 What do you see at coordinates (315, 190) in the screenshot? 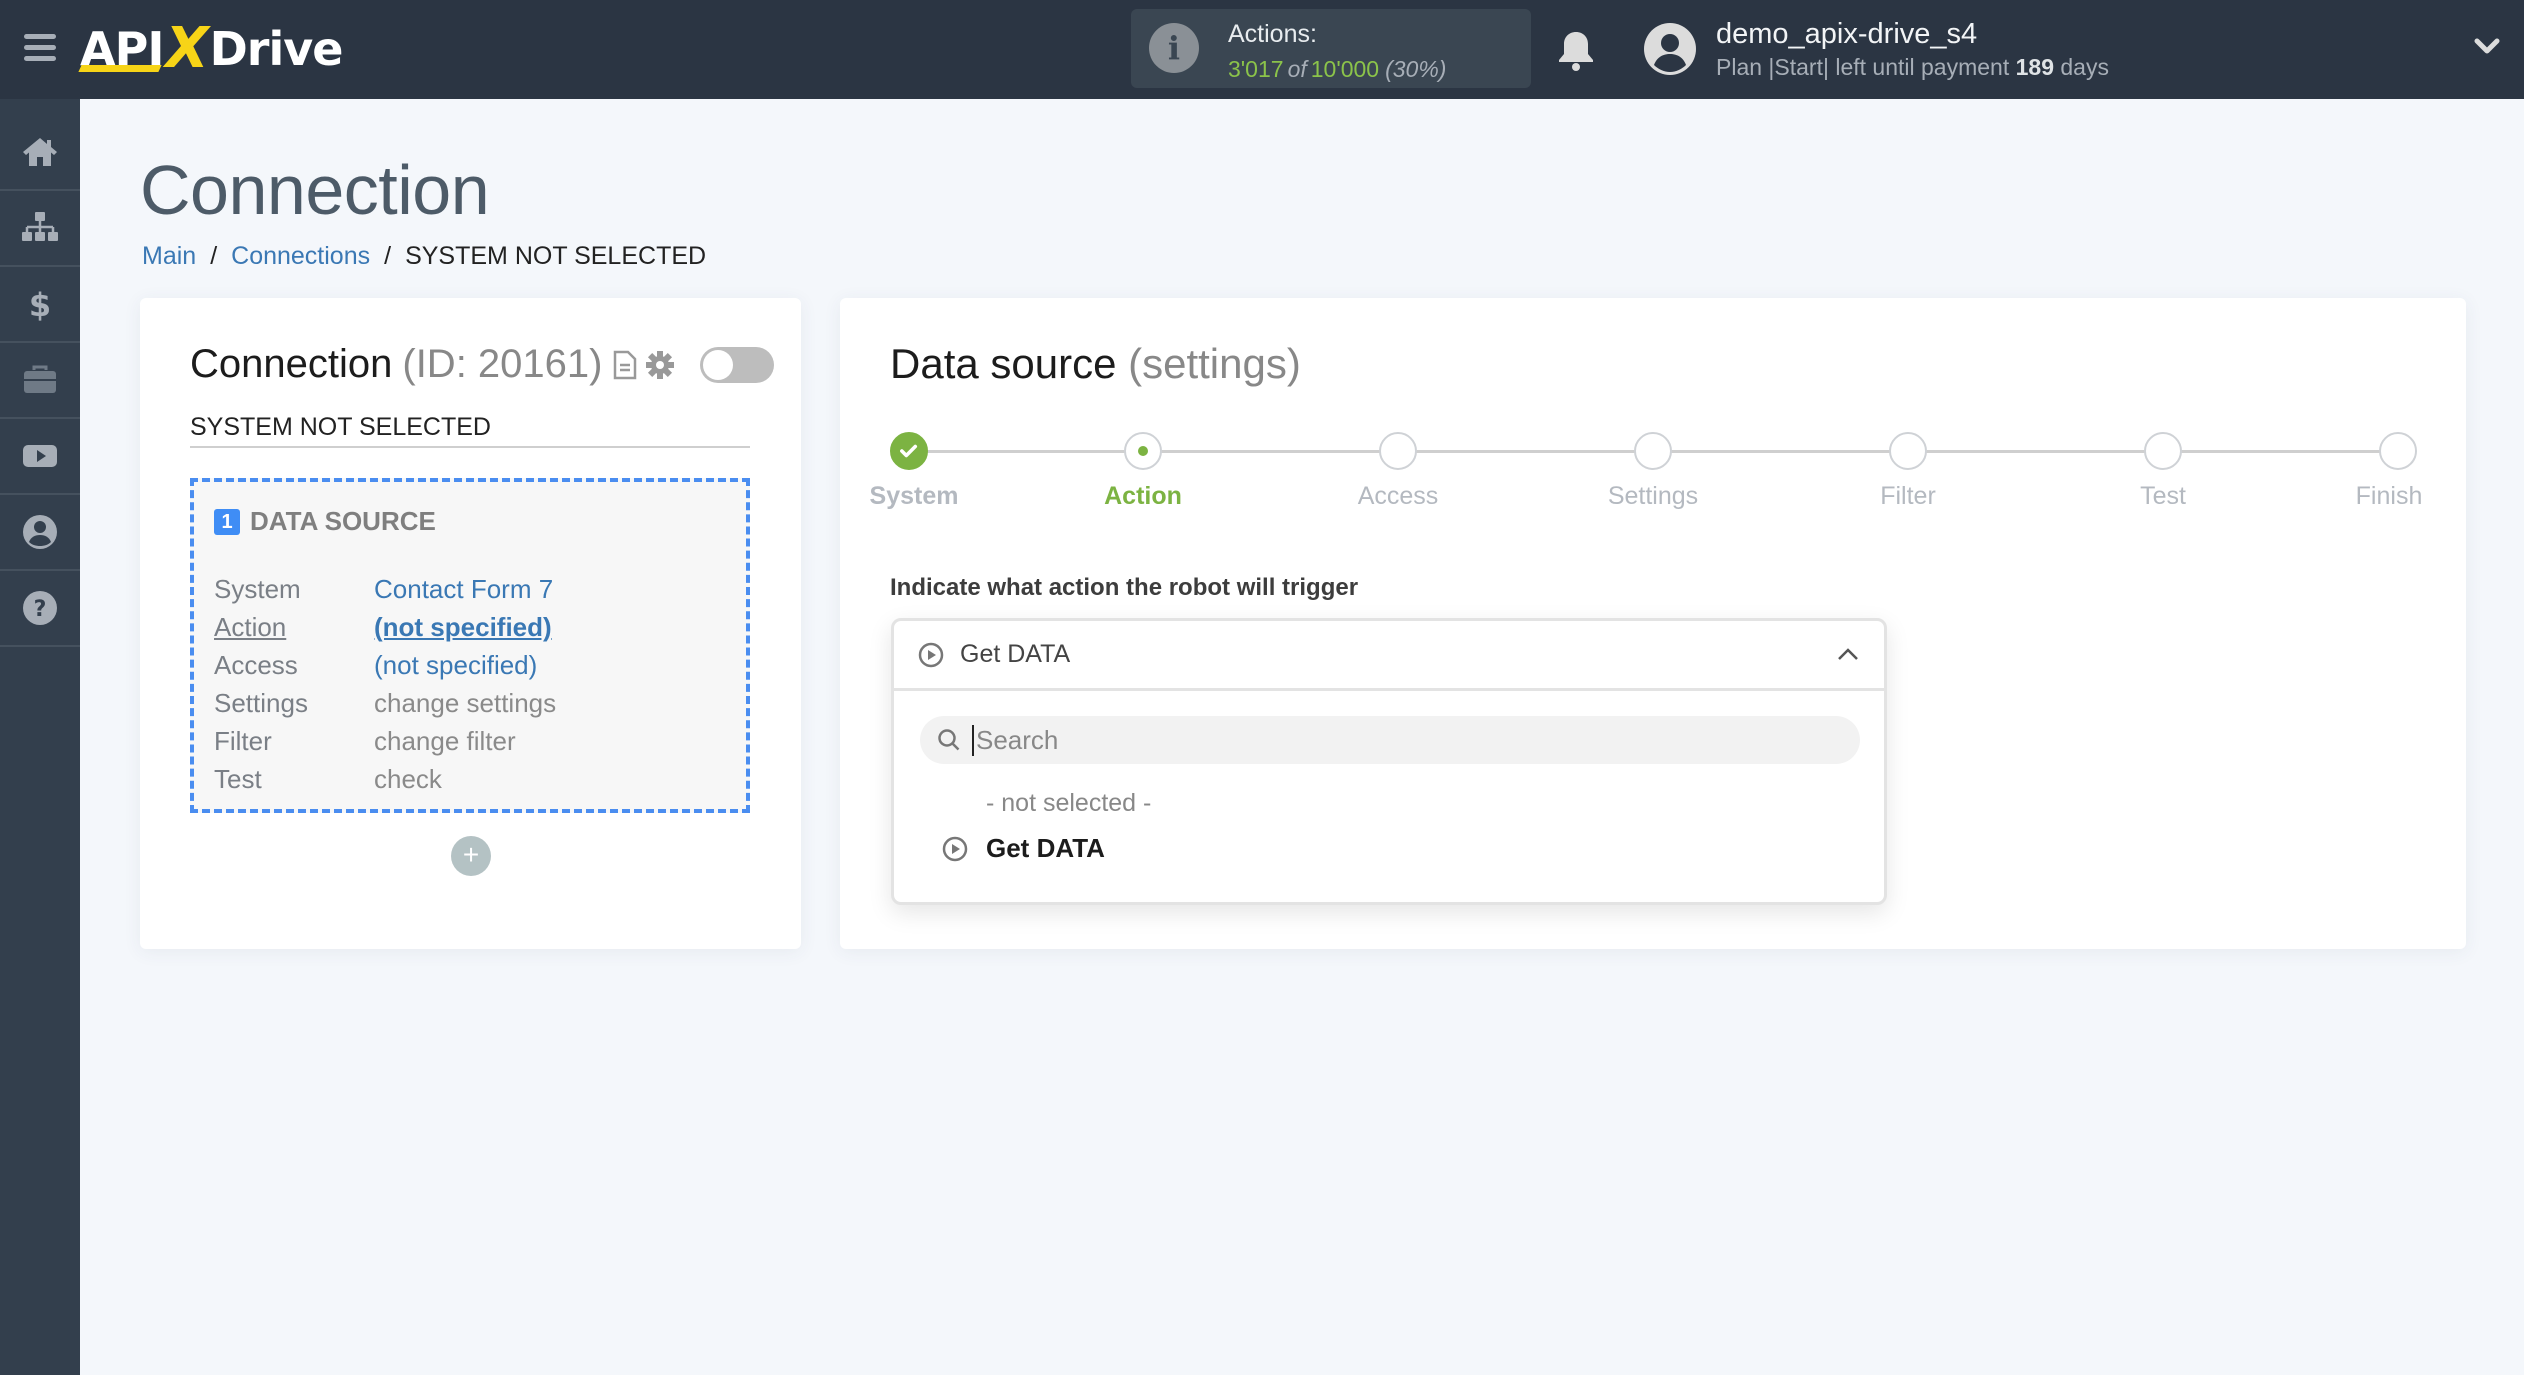
I see `page-title: Connection` at bounding box center [315, 190].